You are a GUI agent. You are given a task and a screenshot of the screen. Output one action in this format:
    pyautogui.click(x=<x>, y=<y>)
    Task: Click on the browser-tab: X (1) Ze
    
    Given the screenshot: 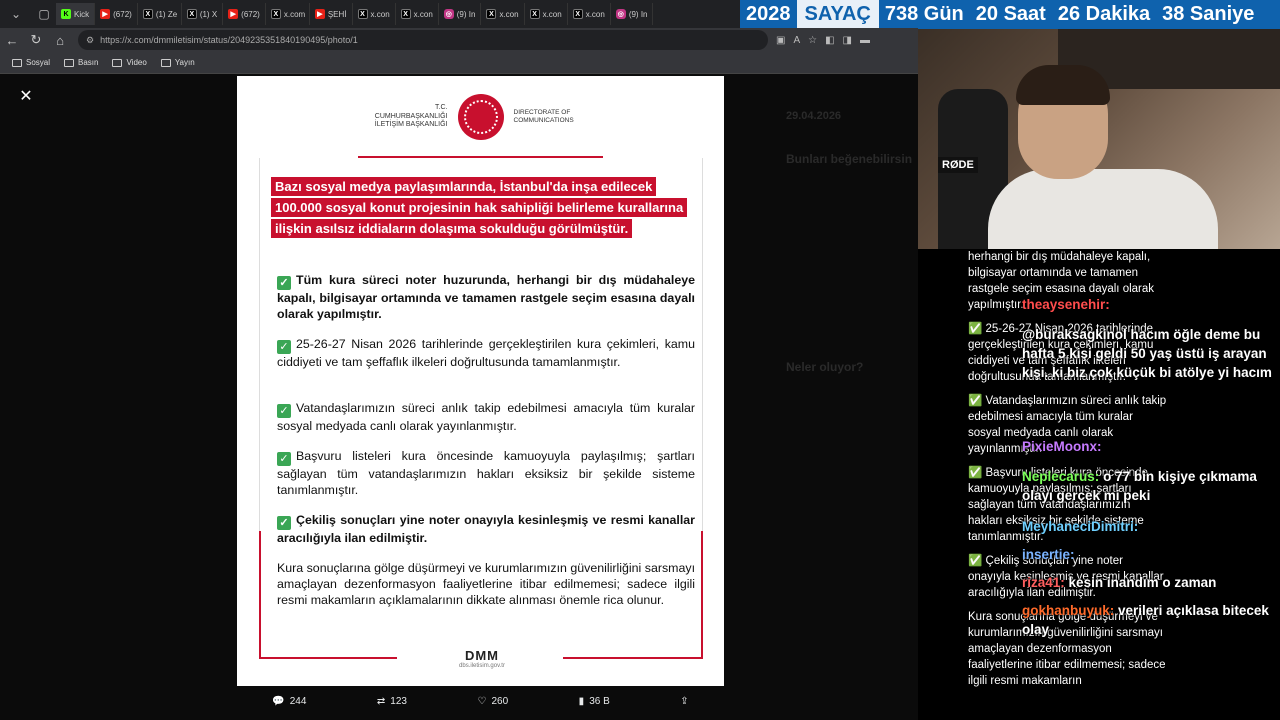 What is the action you would take?
    pyautogui.click(x=160, y=14)
    